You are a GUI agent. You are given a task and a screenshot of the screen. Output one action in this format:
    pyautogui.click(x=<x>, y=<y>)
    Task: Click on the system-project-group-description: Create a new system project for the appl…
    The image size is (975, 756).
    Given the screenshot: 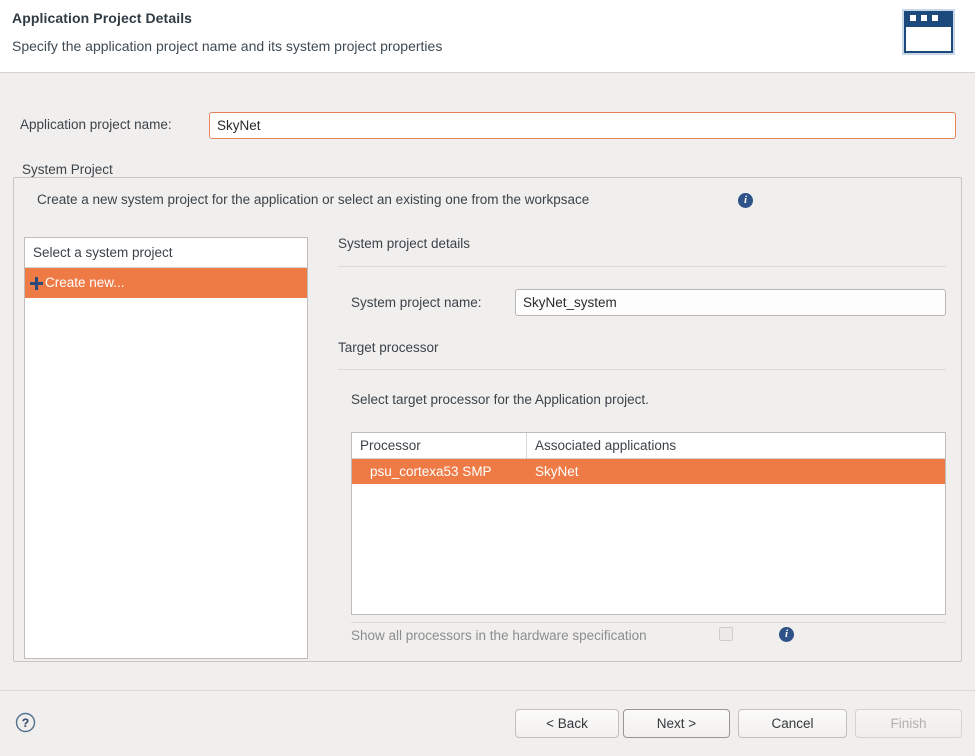 What is the action you would take?
    pyautogui.click(x=313, y=199)
    